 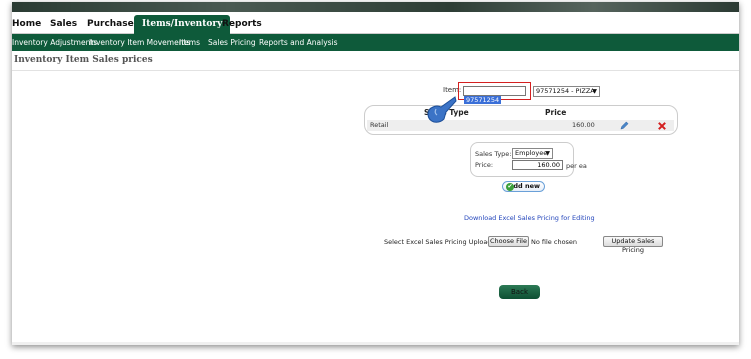 I want to click on row-price: 160.00, so click(x=583, y=125).